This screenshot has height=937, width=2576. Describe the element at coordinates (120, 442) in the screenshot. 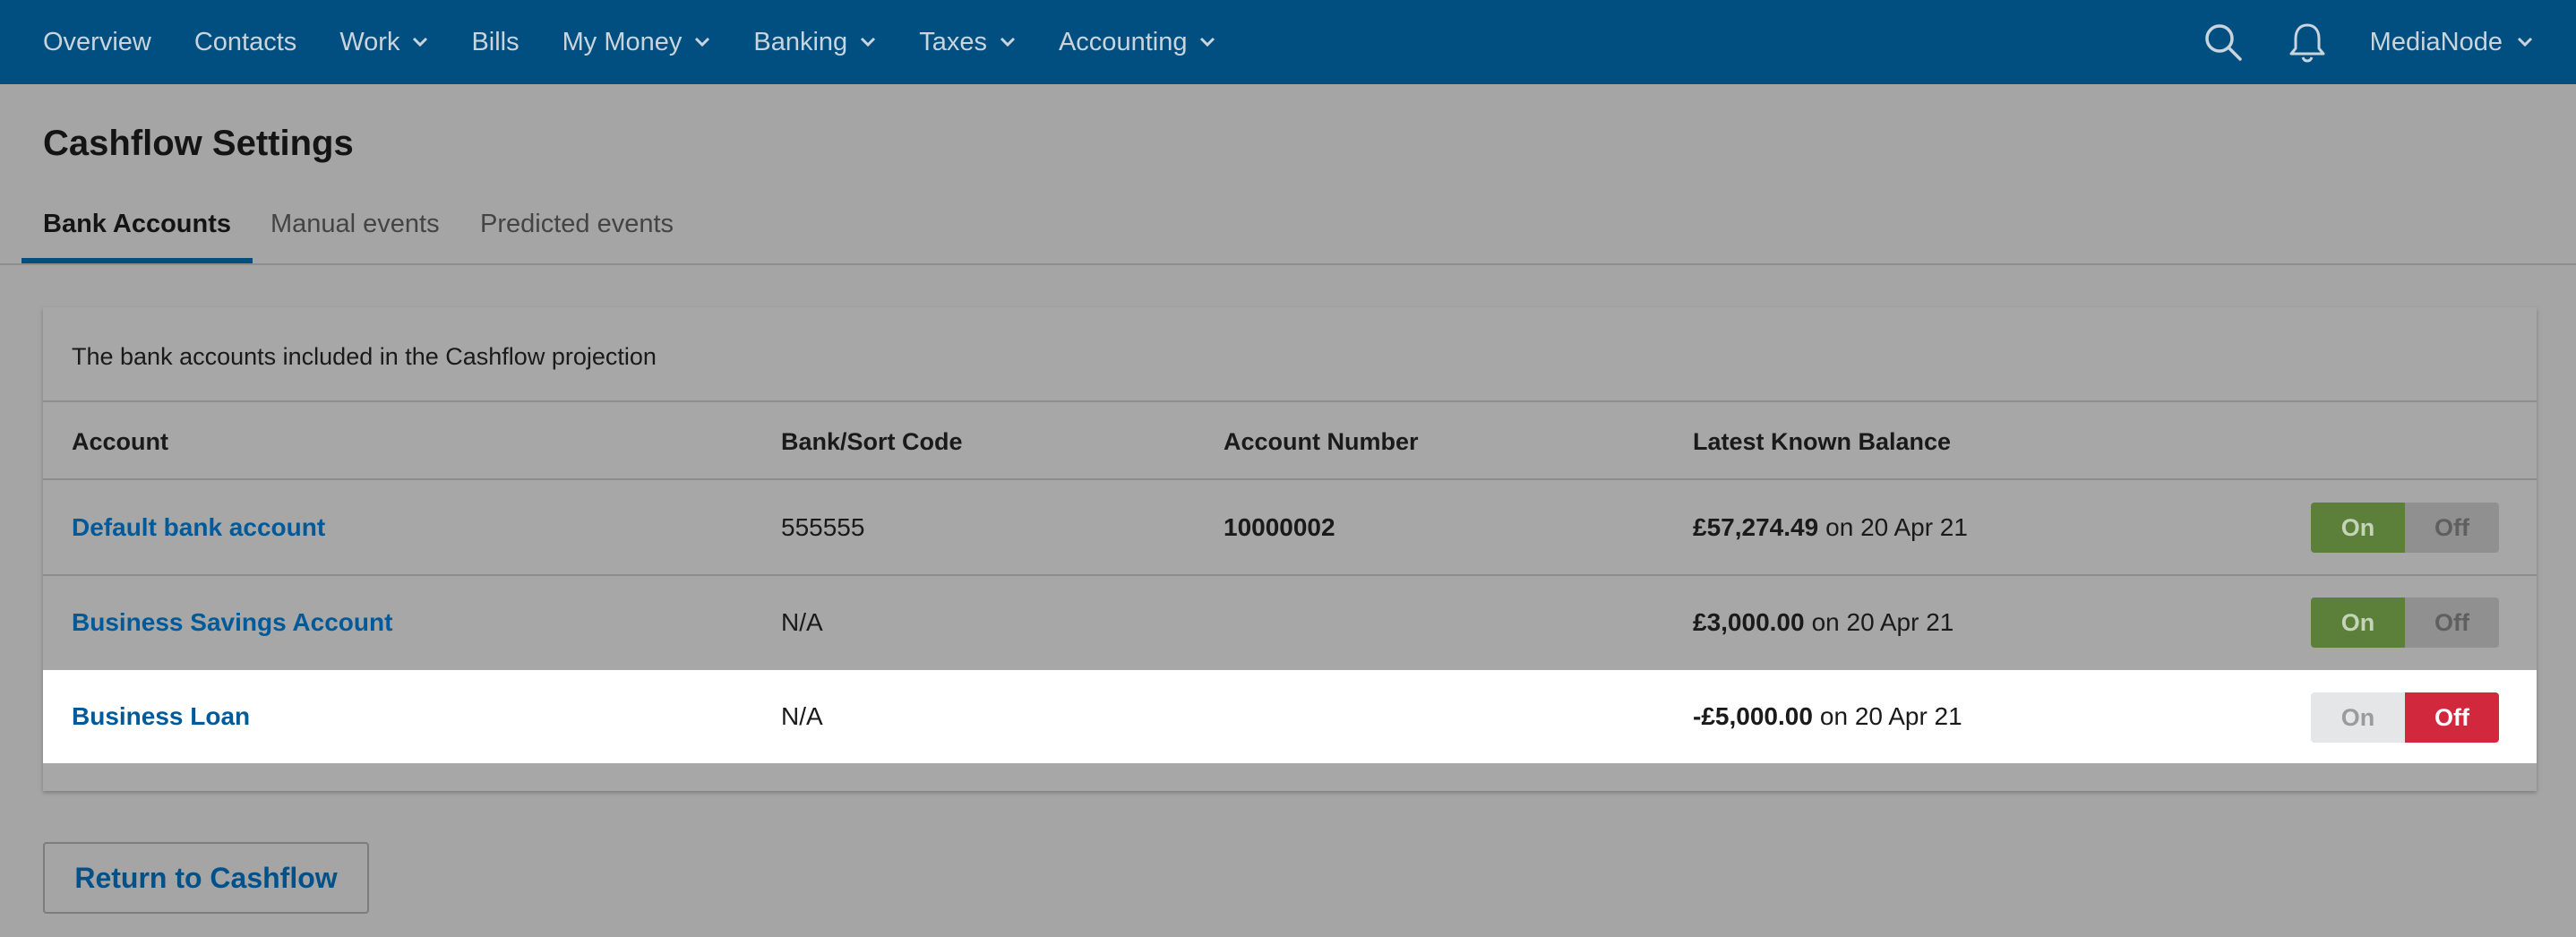

I see `column-header-account: Account` at that location.